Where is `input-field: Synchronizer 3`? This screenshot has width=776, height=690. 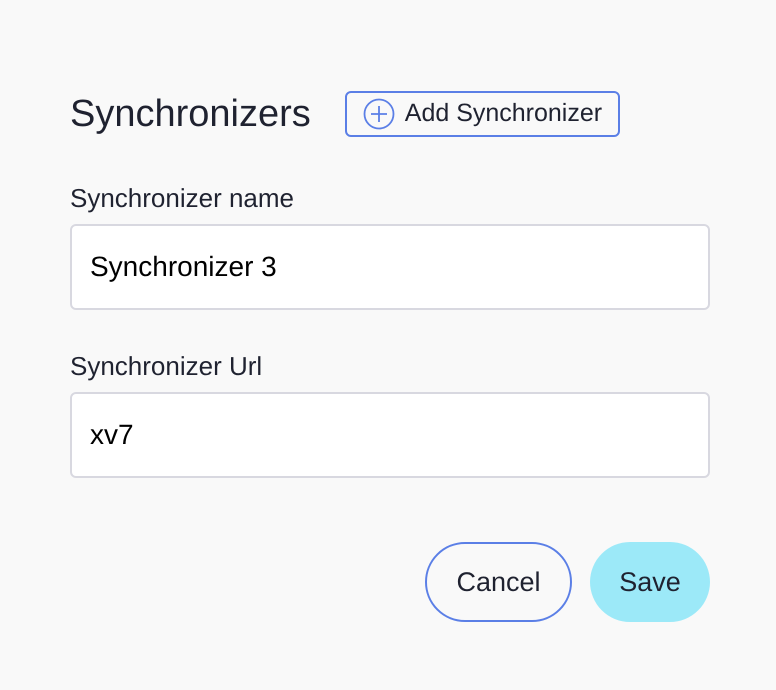
input-field: Synchronizer 3 is located at coordinates (390, 267).